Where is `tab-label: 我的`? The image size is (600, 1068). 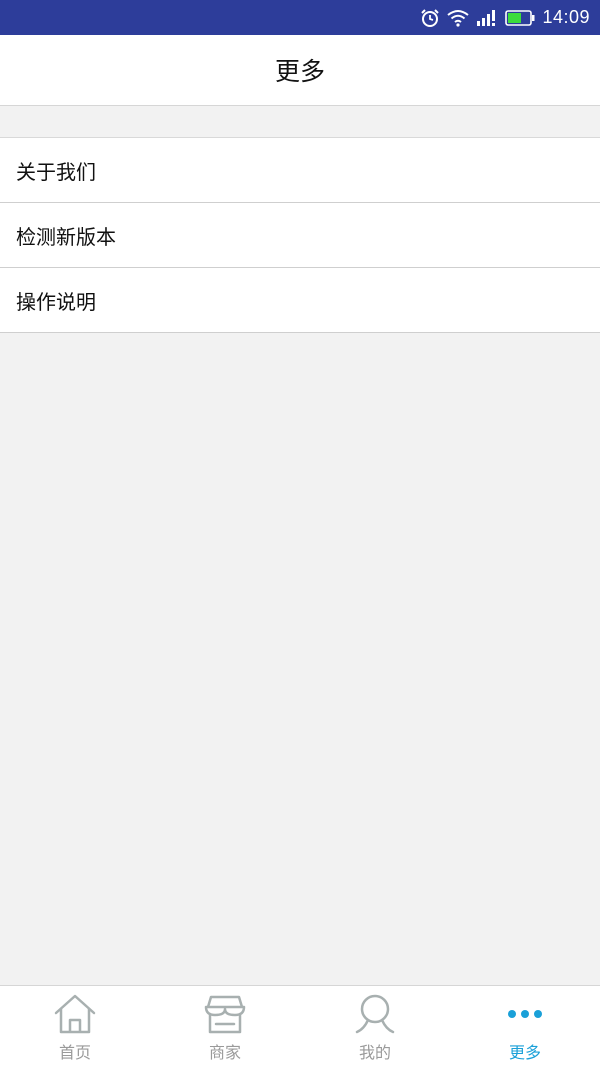 tab-label: 我的 is located at coordinates (374, 1052).